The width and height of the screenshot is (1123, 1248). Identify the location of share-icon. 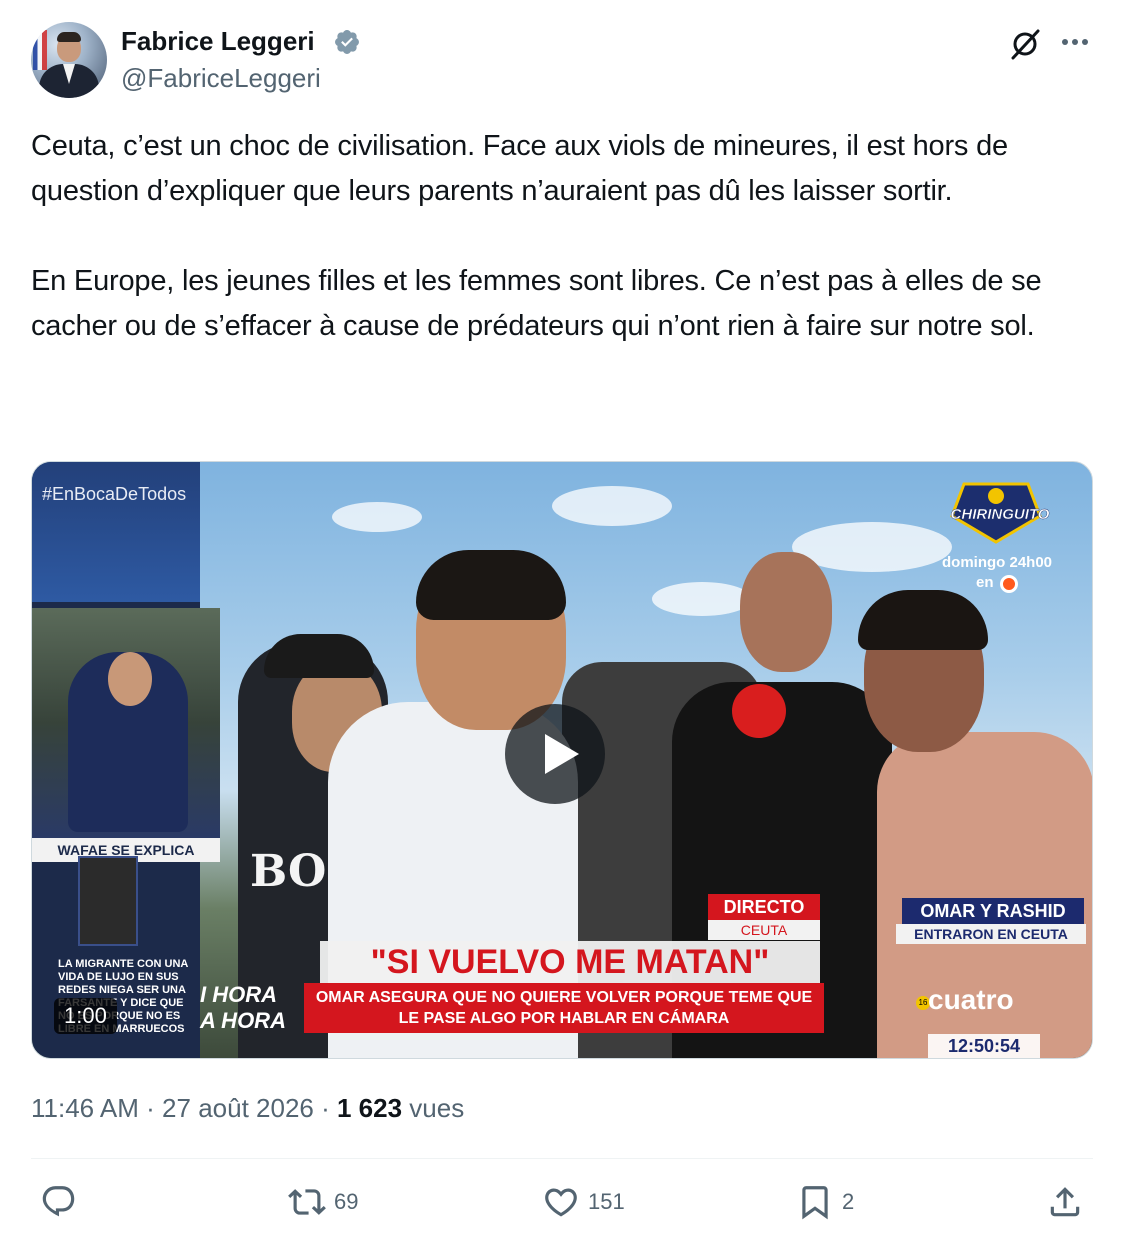
(1065, 1202).